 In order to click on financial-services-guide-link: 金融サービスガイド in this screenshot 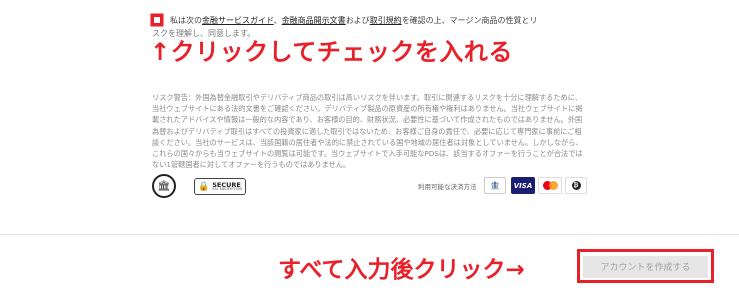, I will do `click(238, 20)`.